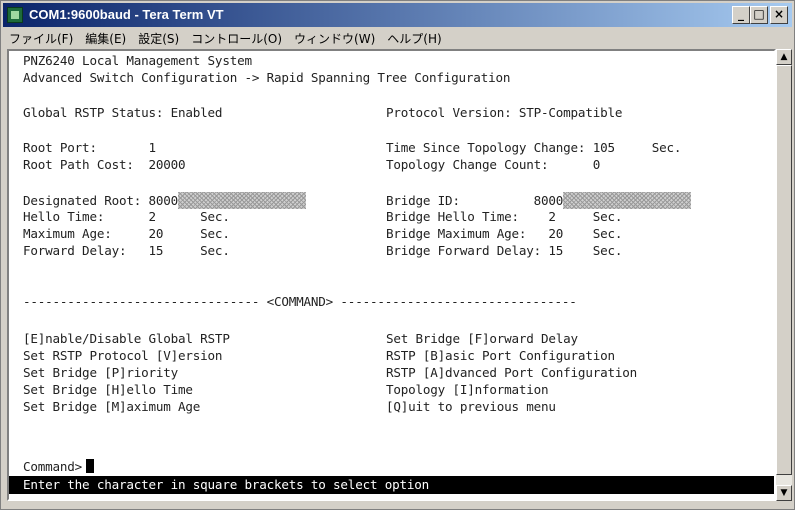  What do you see at coordinates (534, 147) in the screenshot?
I see `time-since-topology-change: Time Since Topology Change: 105 Sec.` at bounding box center [534, 147].